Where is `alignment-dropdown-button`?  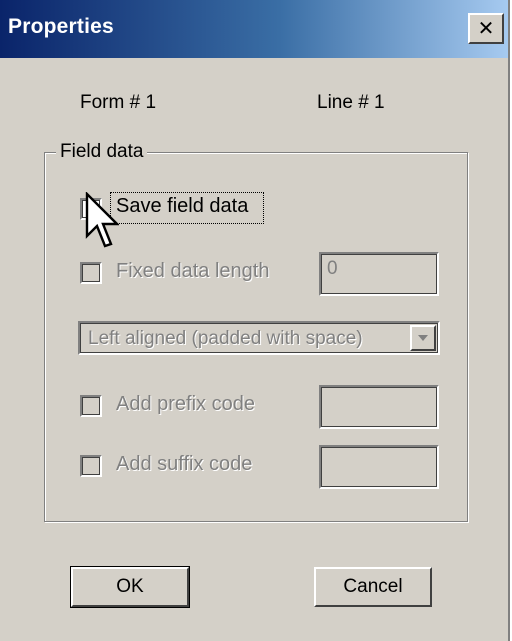 alignment-dropdown-button is located at coordinates (423, 338).